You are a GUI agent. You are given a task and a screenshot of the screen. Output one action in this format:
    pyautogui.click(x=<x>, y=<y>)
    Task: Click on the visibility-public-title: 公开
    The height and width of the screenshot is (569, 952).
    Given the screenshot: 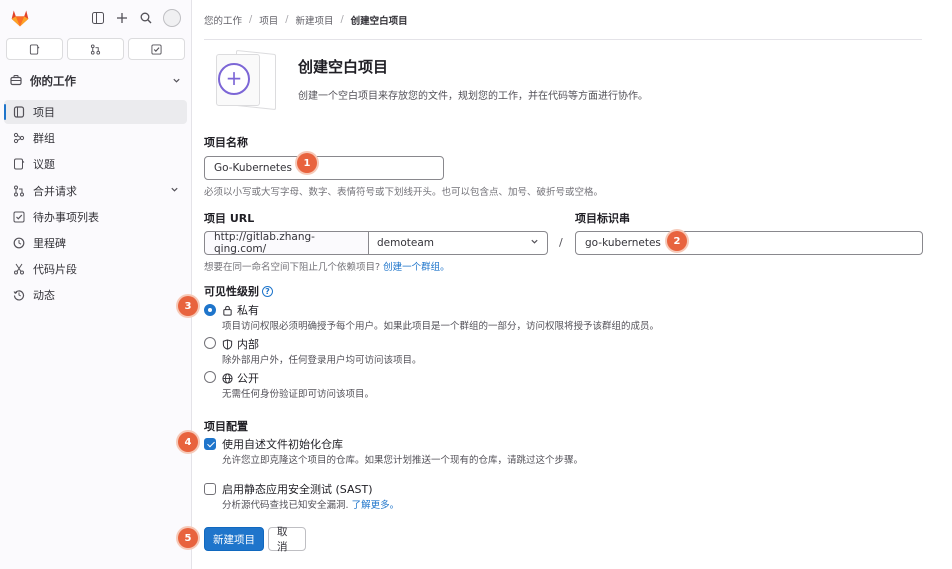 What is the action you would take?
    pyautogui.click(x=240, y=378)
    